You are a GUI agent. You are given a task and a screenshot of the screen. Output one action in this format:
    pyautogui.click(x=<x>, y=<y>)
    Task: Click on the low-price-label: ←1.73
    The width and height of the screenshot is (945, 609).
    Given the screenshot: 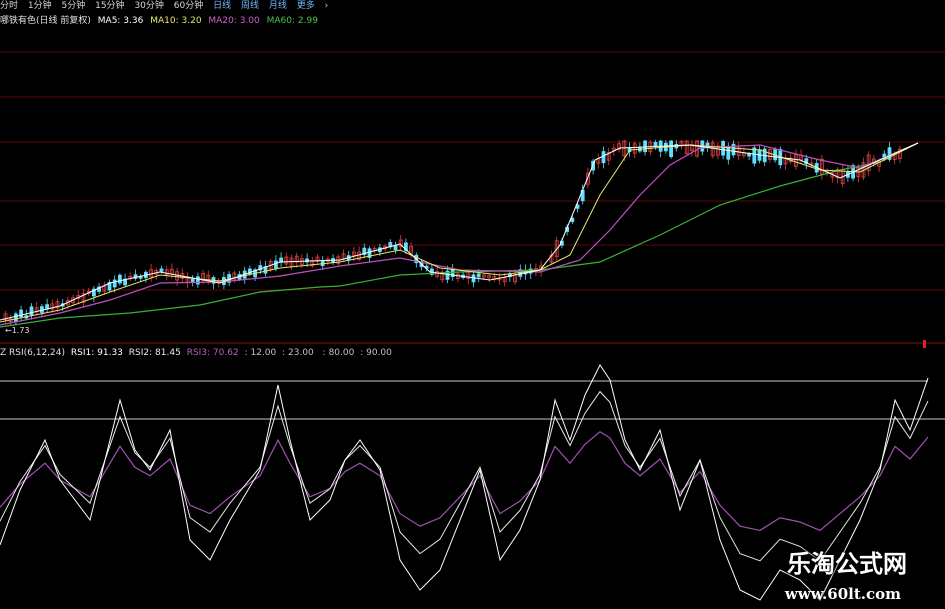 What is the action you would take?
    pyautogui.click(x=17, y=330)
    